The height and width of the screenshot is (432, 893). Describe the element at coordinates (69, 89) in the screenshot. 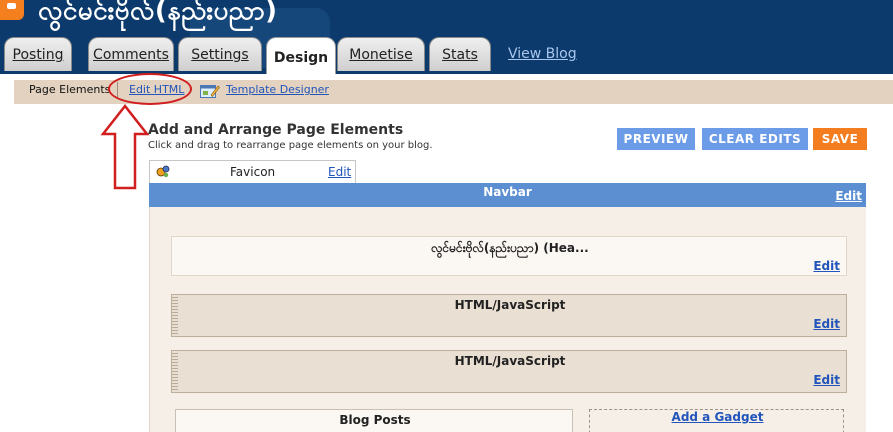

I see `subnav-page-elements: Page Elements` at that location.